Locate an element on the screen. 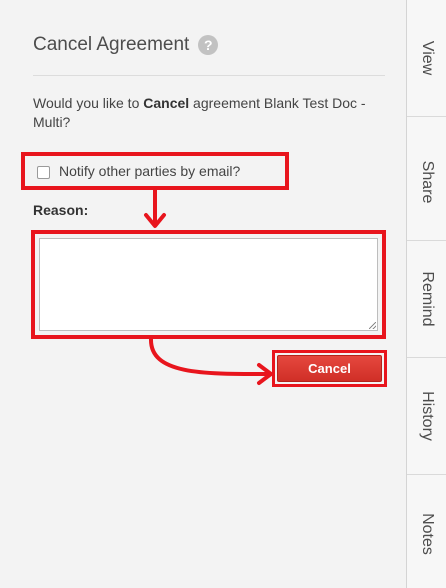 Image resolution: width=446 pixels, height=588 pixels. tab-remind-label: Remind is located at coordinates (427, 299).